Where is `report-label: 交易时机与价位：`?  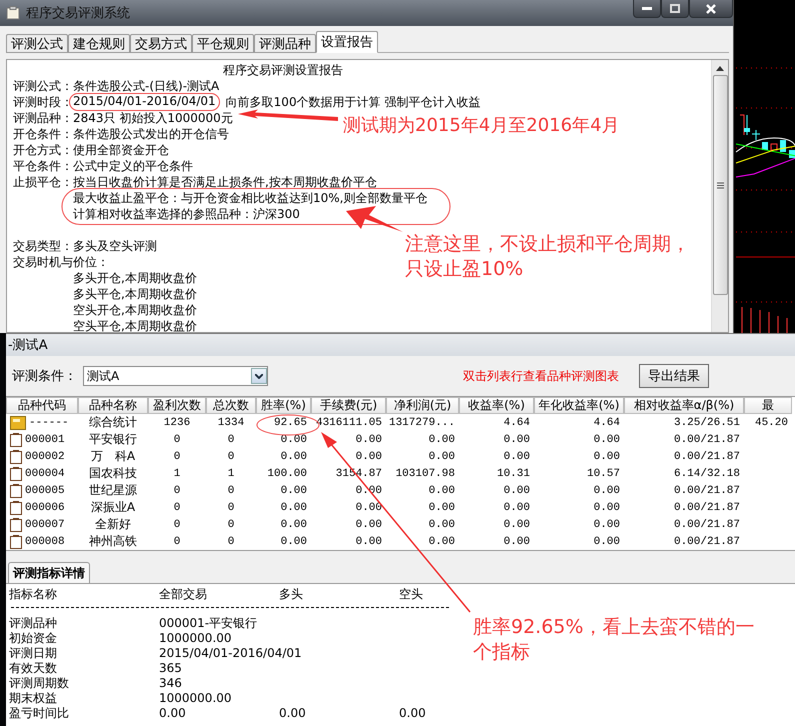 report-label: 交易时机与价位： is located at coordinates (61, 262).